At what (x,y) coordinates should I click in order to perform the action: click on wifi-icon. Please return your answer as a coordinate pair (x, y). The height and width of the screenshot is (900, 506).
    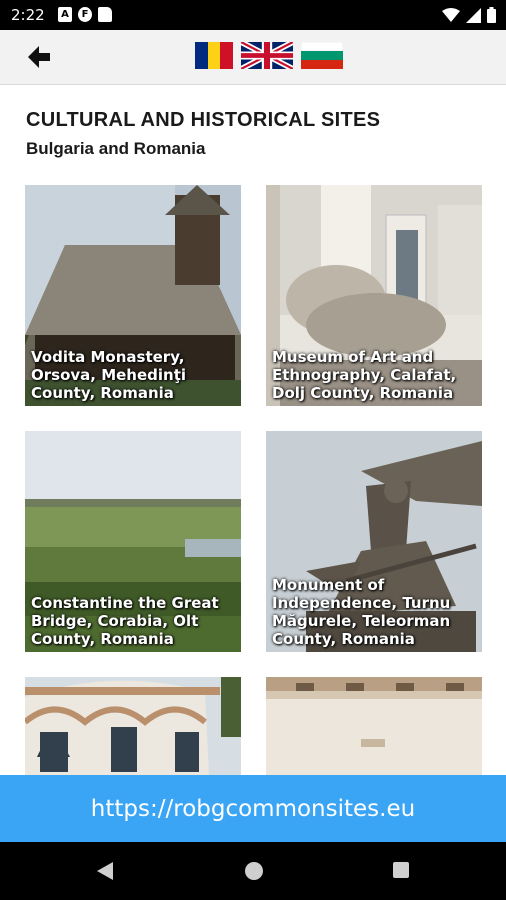
    Looking at the image, I should click on (451, 14).